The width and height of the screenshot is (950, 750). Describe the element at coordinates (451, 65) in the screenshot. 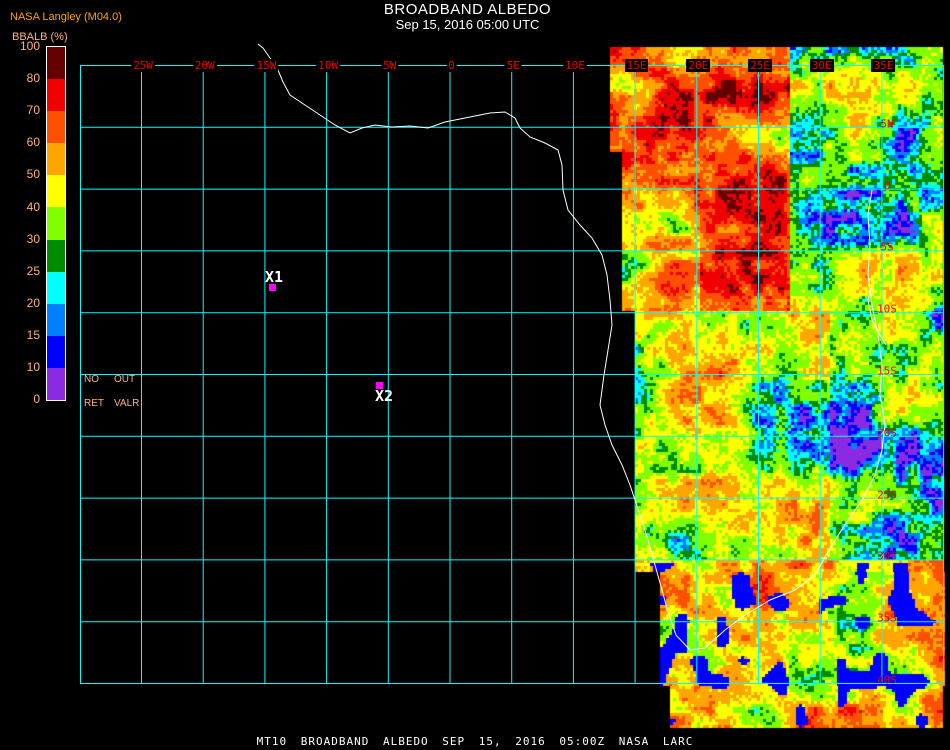

I see `longitude-label: 0` at that location.